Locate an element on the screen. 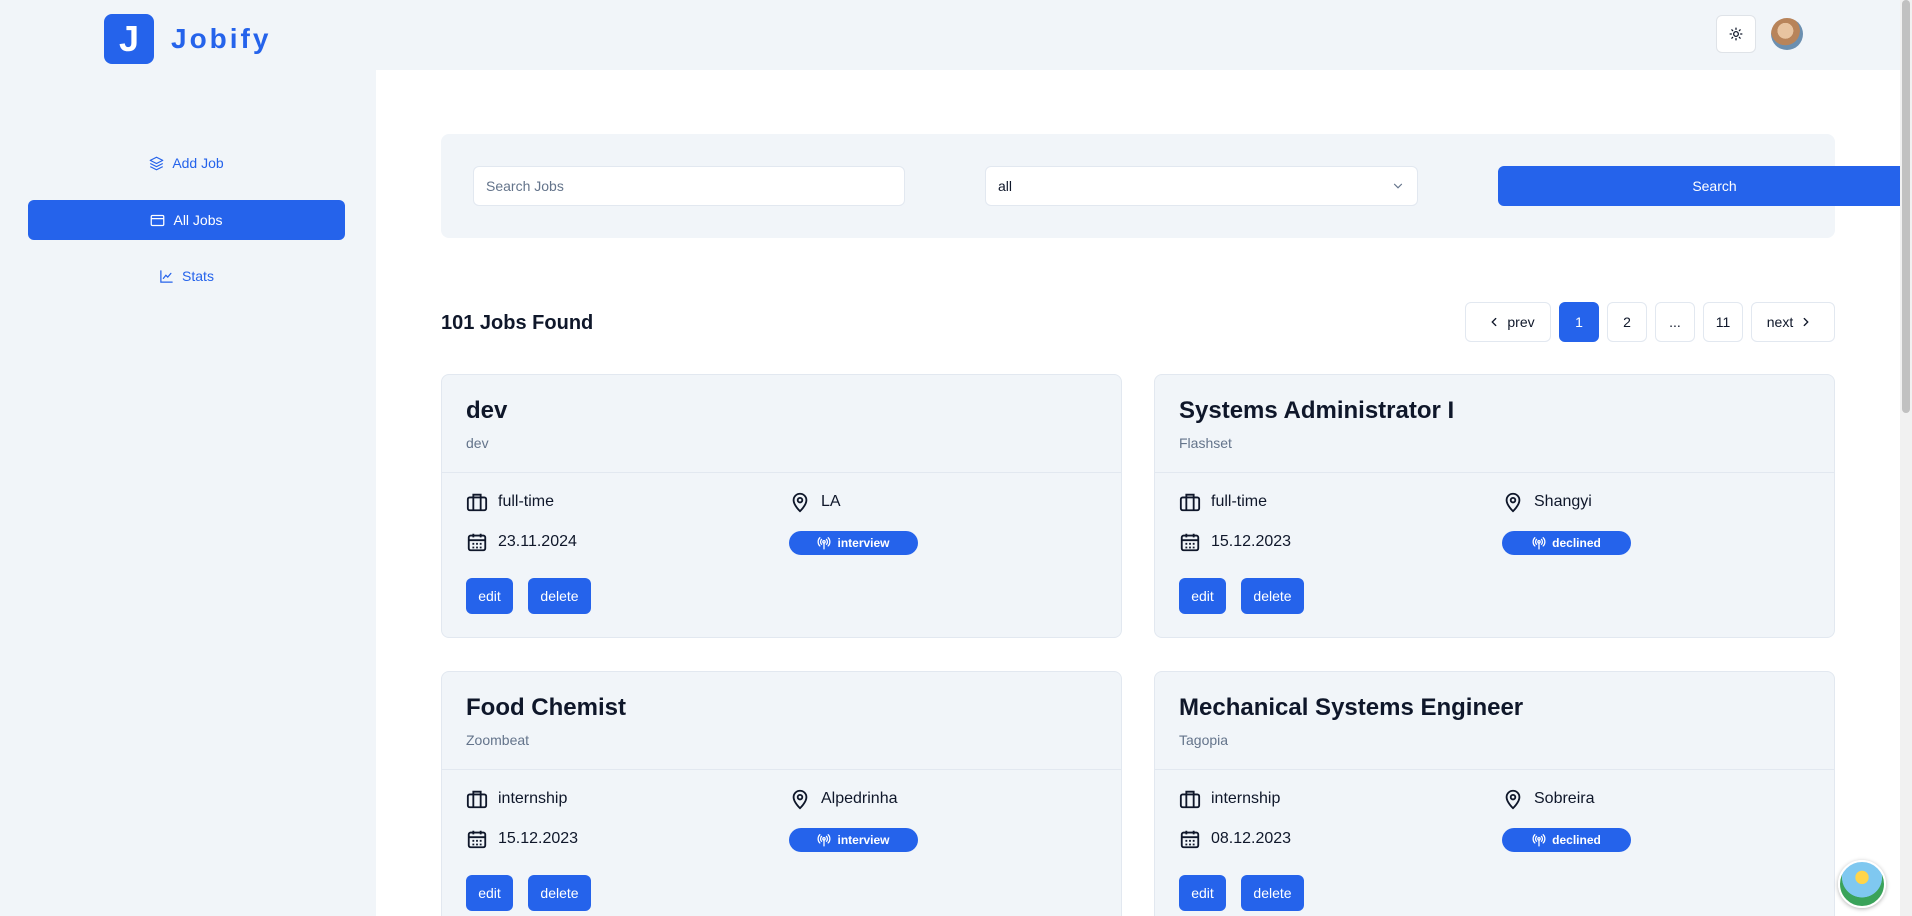 This screenshot has width=1912, height=916. status-text: interview is located at coordinates (863, 840).